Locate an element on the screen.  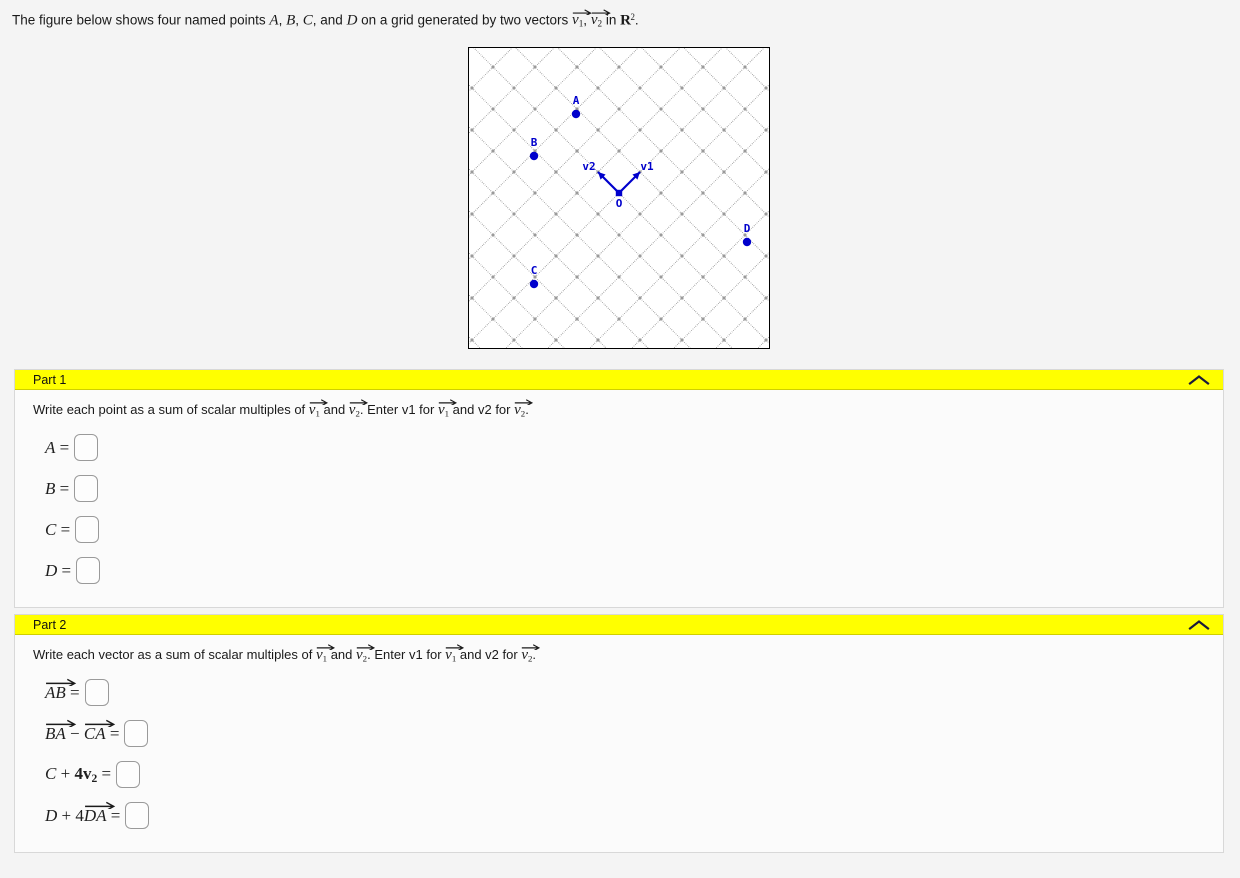
row-c4v2-letter: C is located at coordinates (51, 773).